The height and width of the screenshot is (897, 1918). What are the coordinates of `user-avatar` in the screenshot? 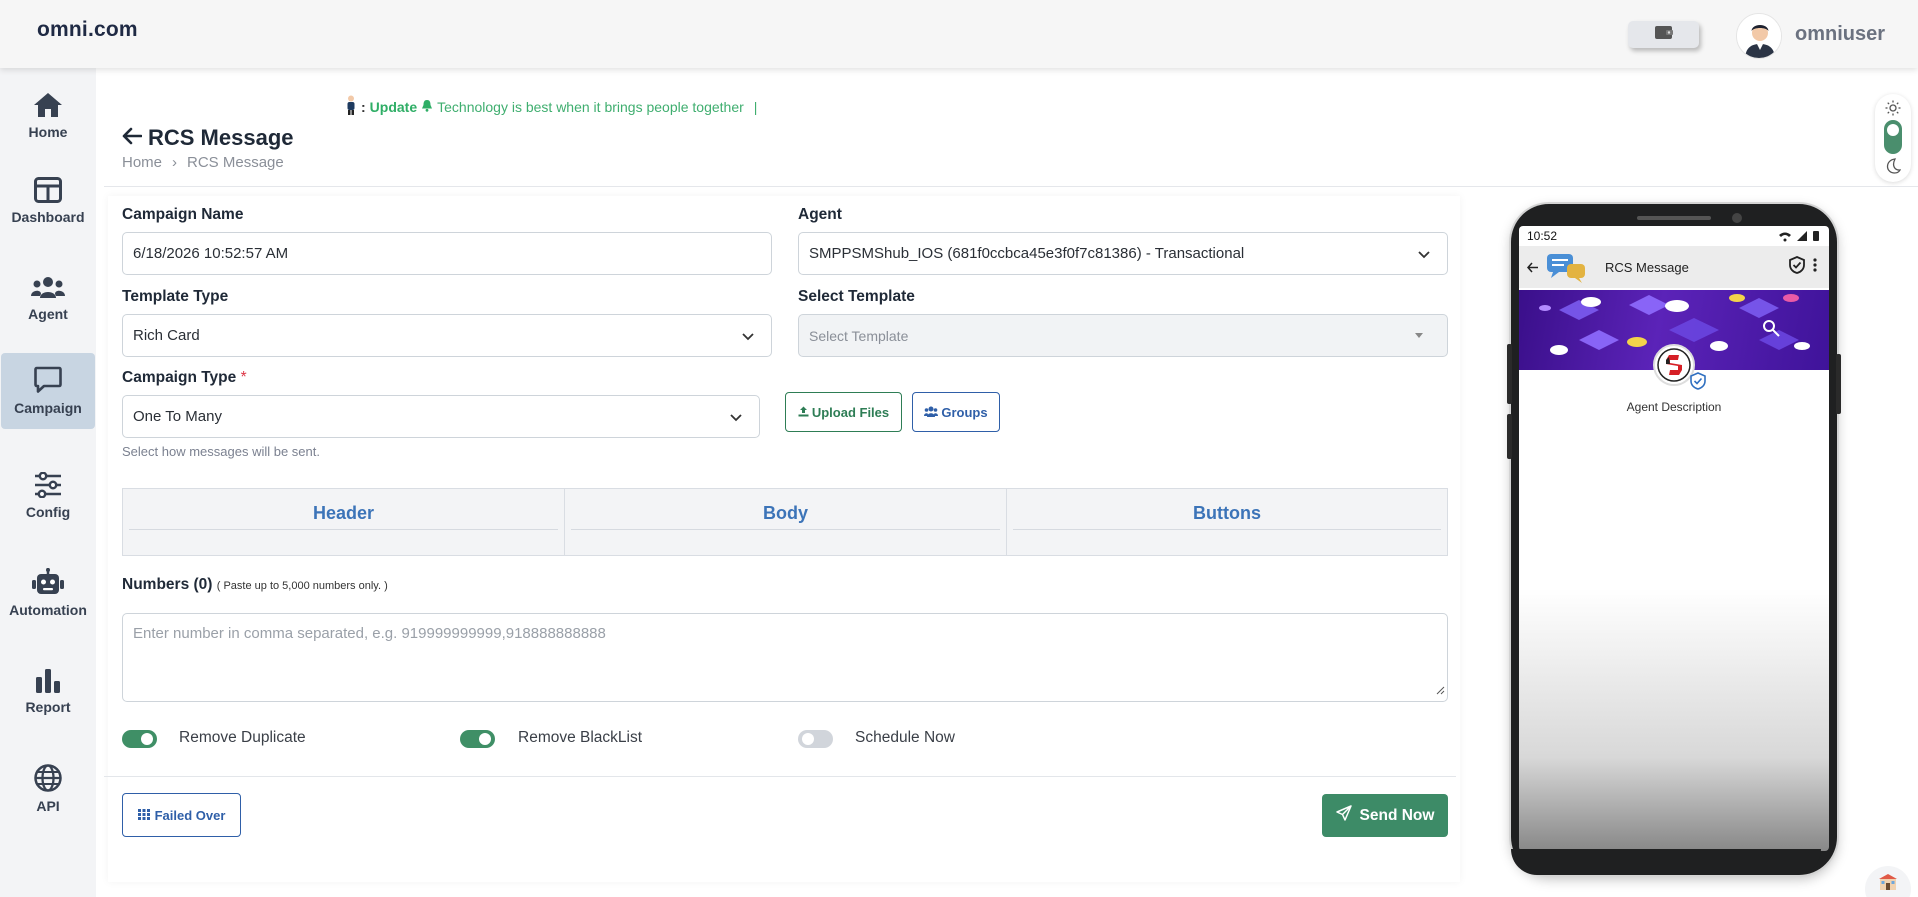 It's located at (1759, 36).